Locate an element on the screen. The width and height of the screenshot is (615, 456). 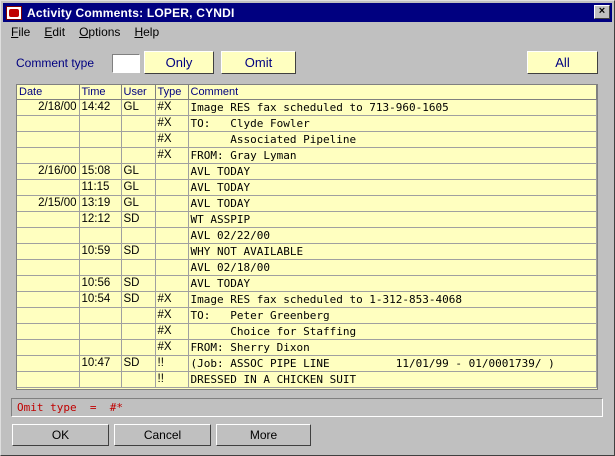
cell-time: 10:56 is located at coordinates (100, 283).